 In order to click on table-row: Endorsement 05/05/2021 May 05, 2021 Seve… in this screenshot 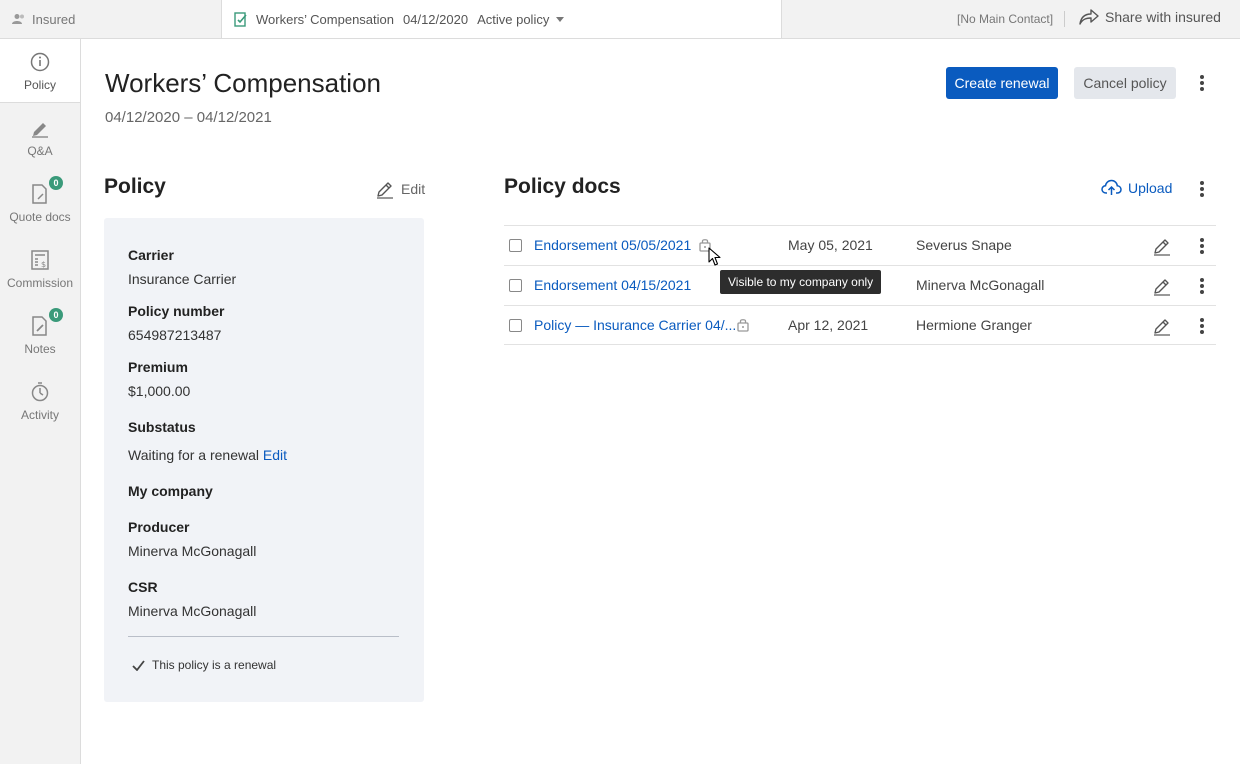, I will do `click(860, 245)`.